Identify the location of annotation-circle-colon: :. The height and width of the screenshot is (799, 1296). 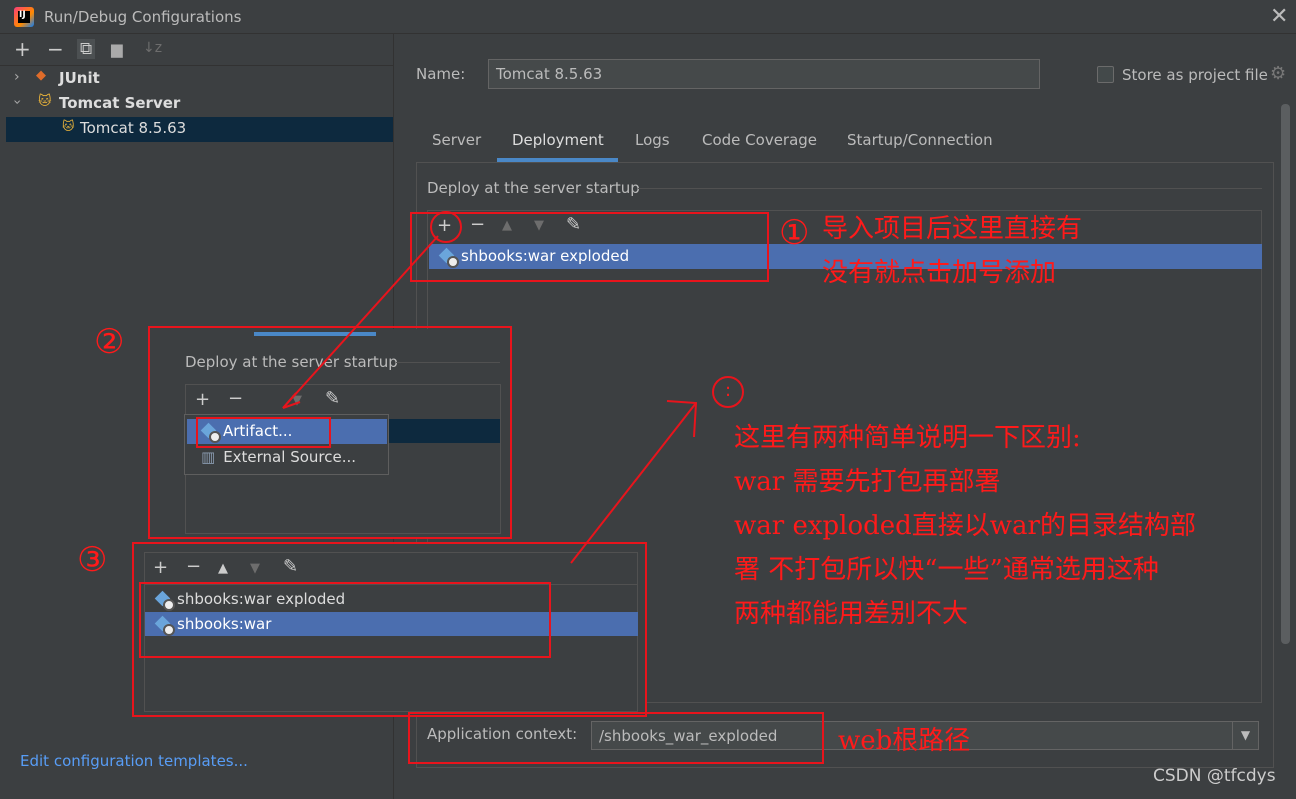
(728, 392).